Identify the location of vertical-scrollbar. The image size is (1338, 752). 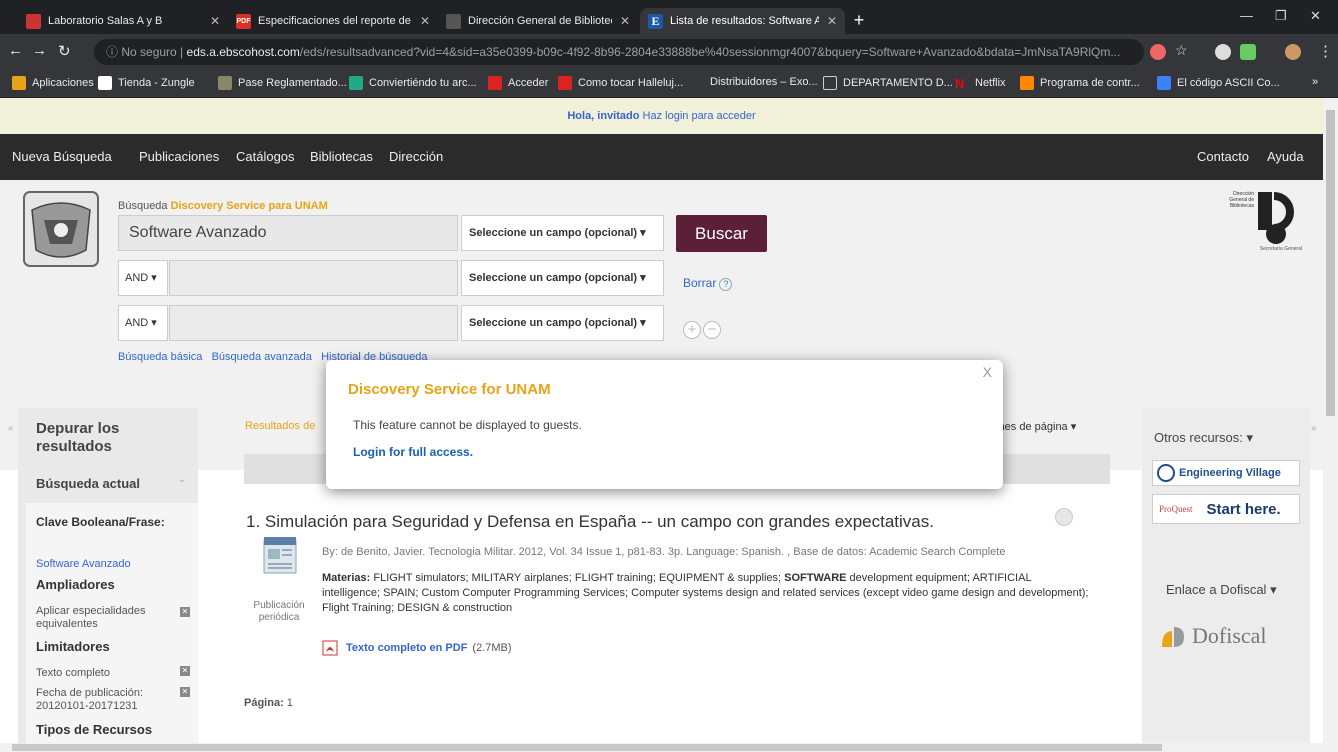
(1330, 420).